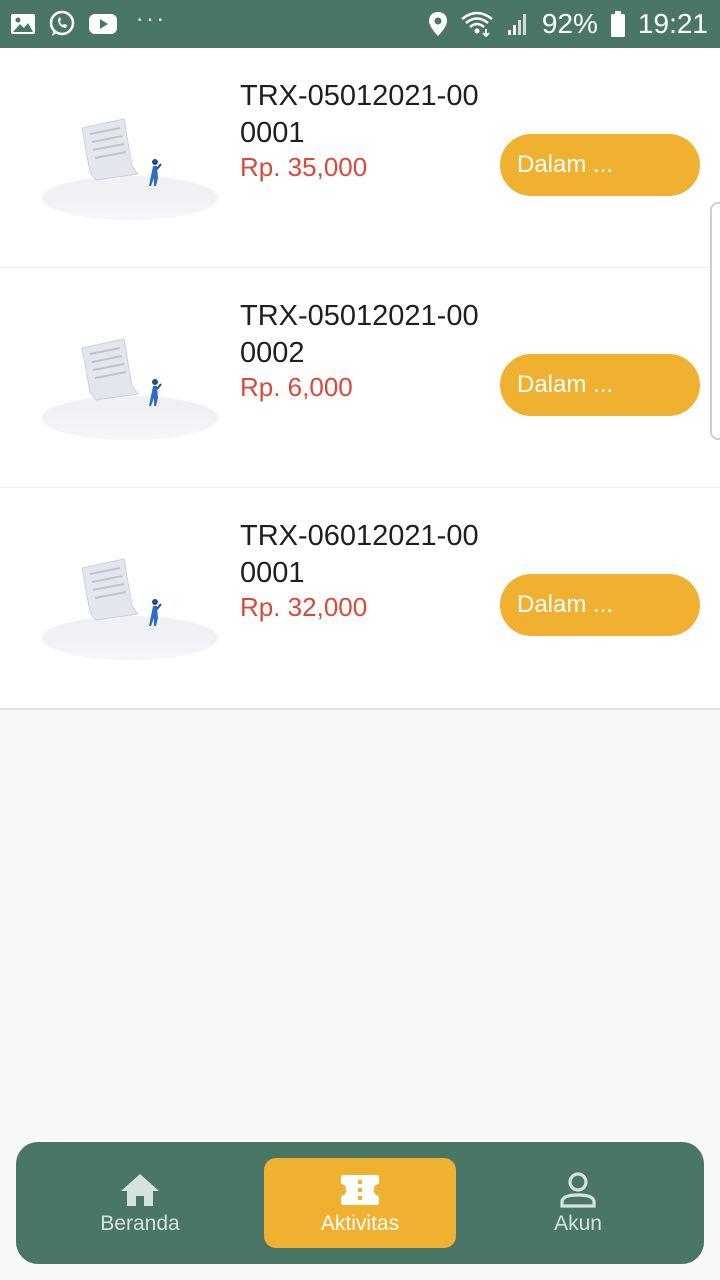  I want to click on signal-icon, so click(518, 24).